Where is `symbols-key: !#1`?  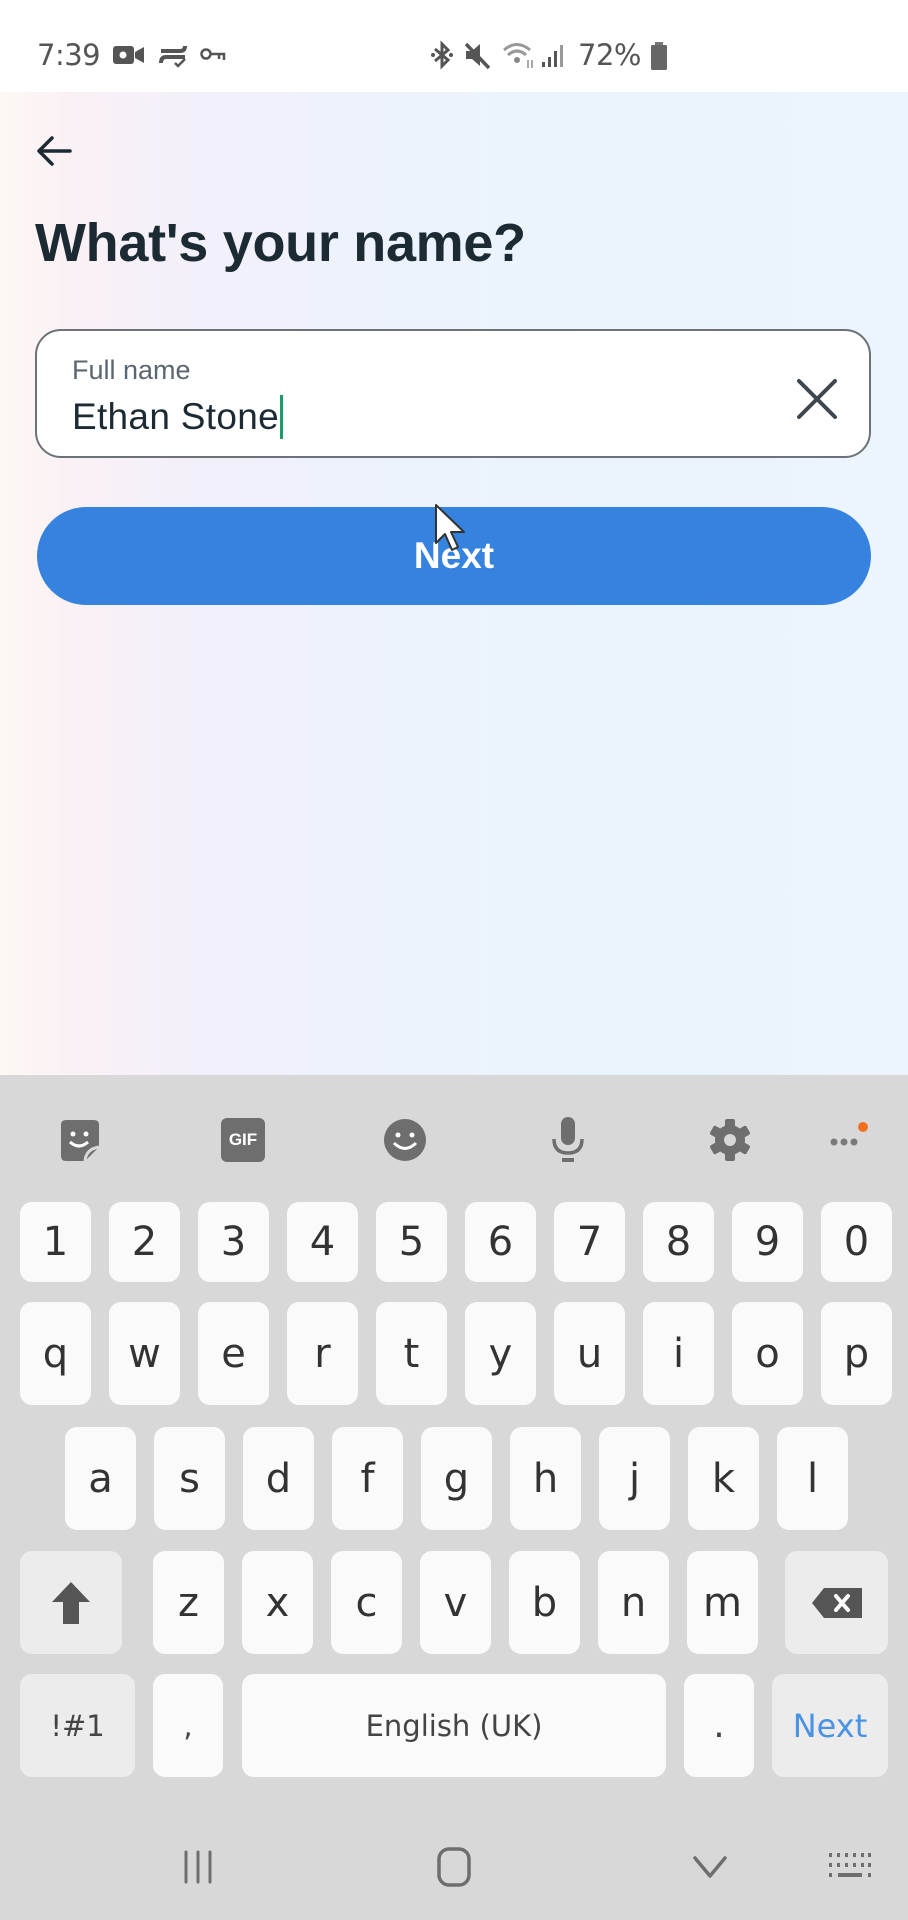 symbols-key: !#1 is located at coordinates (77, 1725).